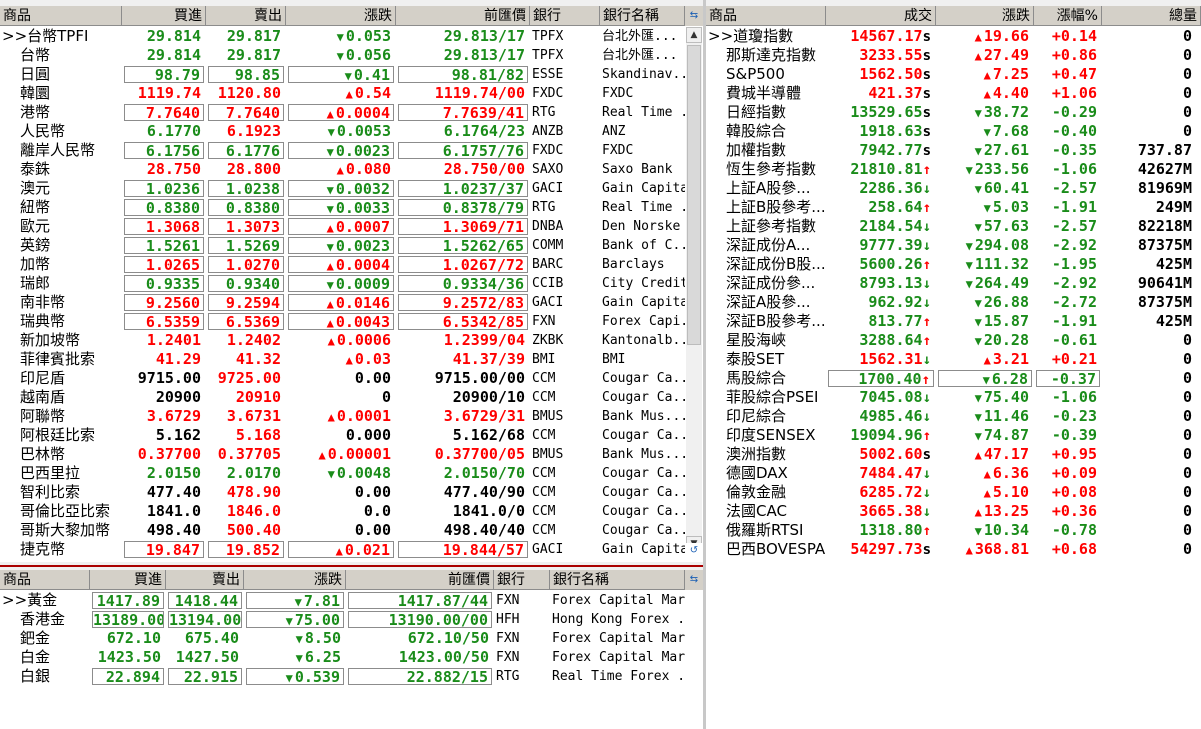 This screenshot has height=729, width=1201. Describe the element at coordinates (953, 93) in the screenshot. I see `table-row: 費城半導體 421.37s ▲ 4.40 +1.06 0` at that location.